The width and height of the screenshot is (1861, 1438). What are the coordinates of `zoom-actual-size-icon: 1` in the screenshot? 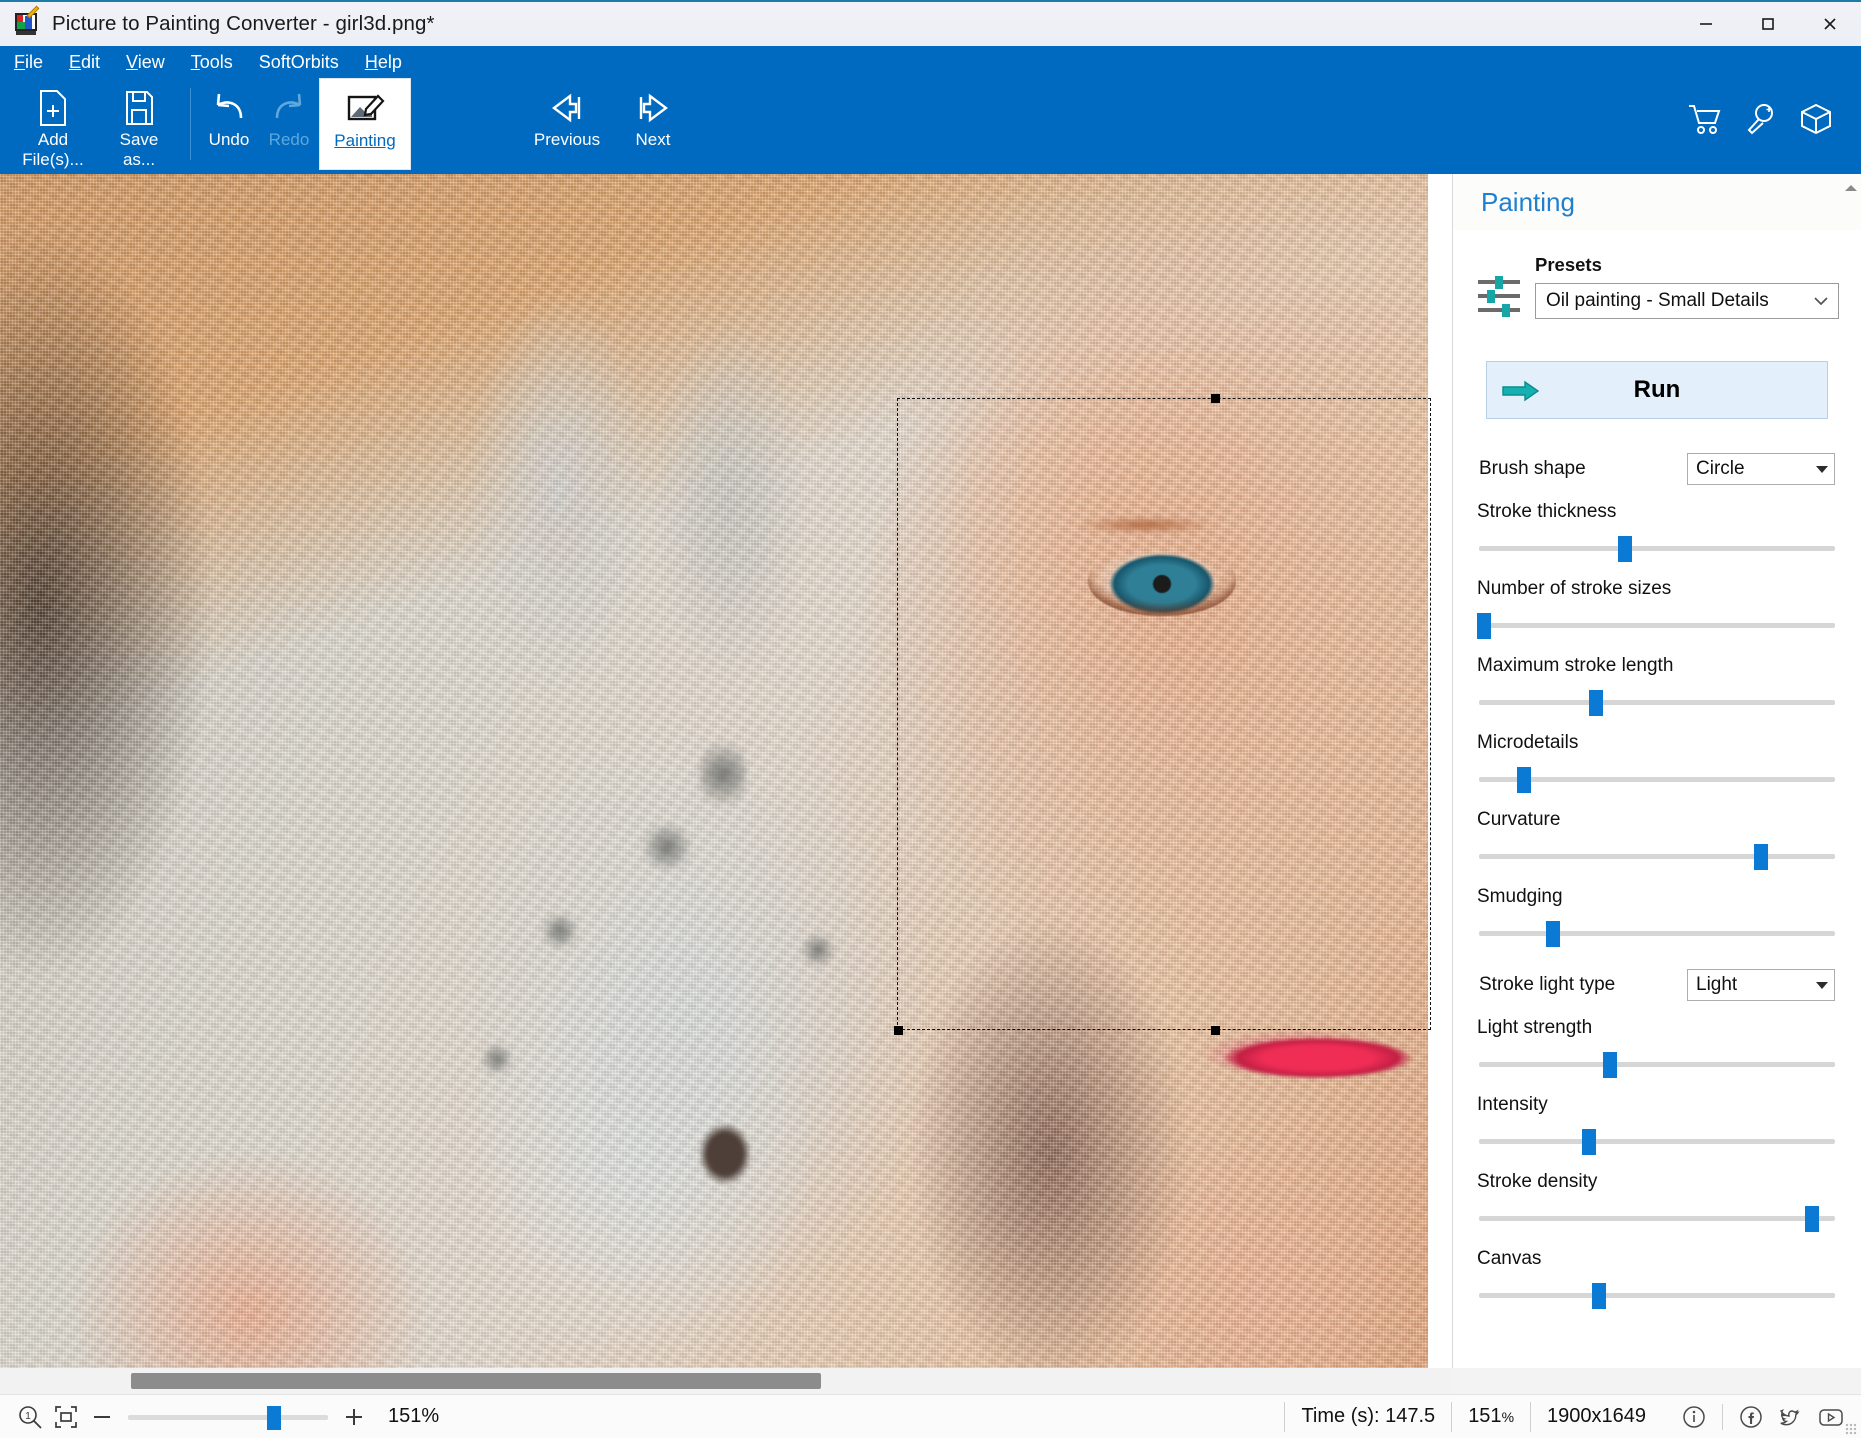 It's located at (30, 1417).